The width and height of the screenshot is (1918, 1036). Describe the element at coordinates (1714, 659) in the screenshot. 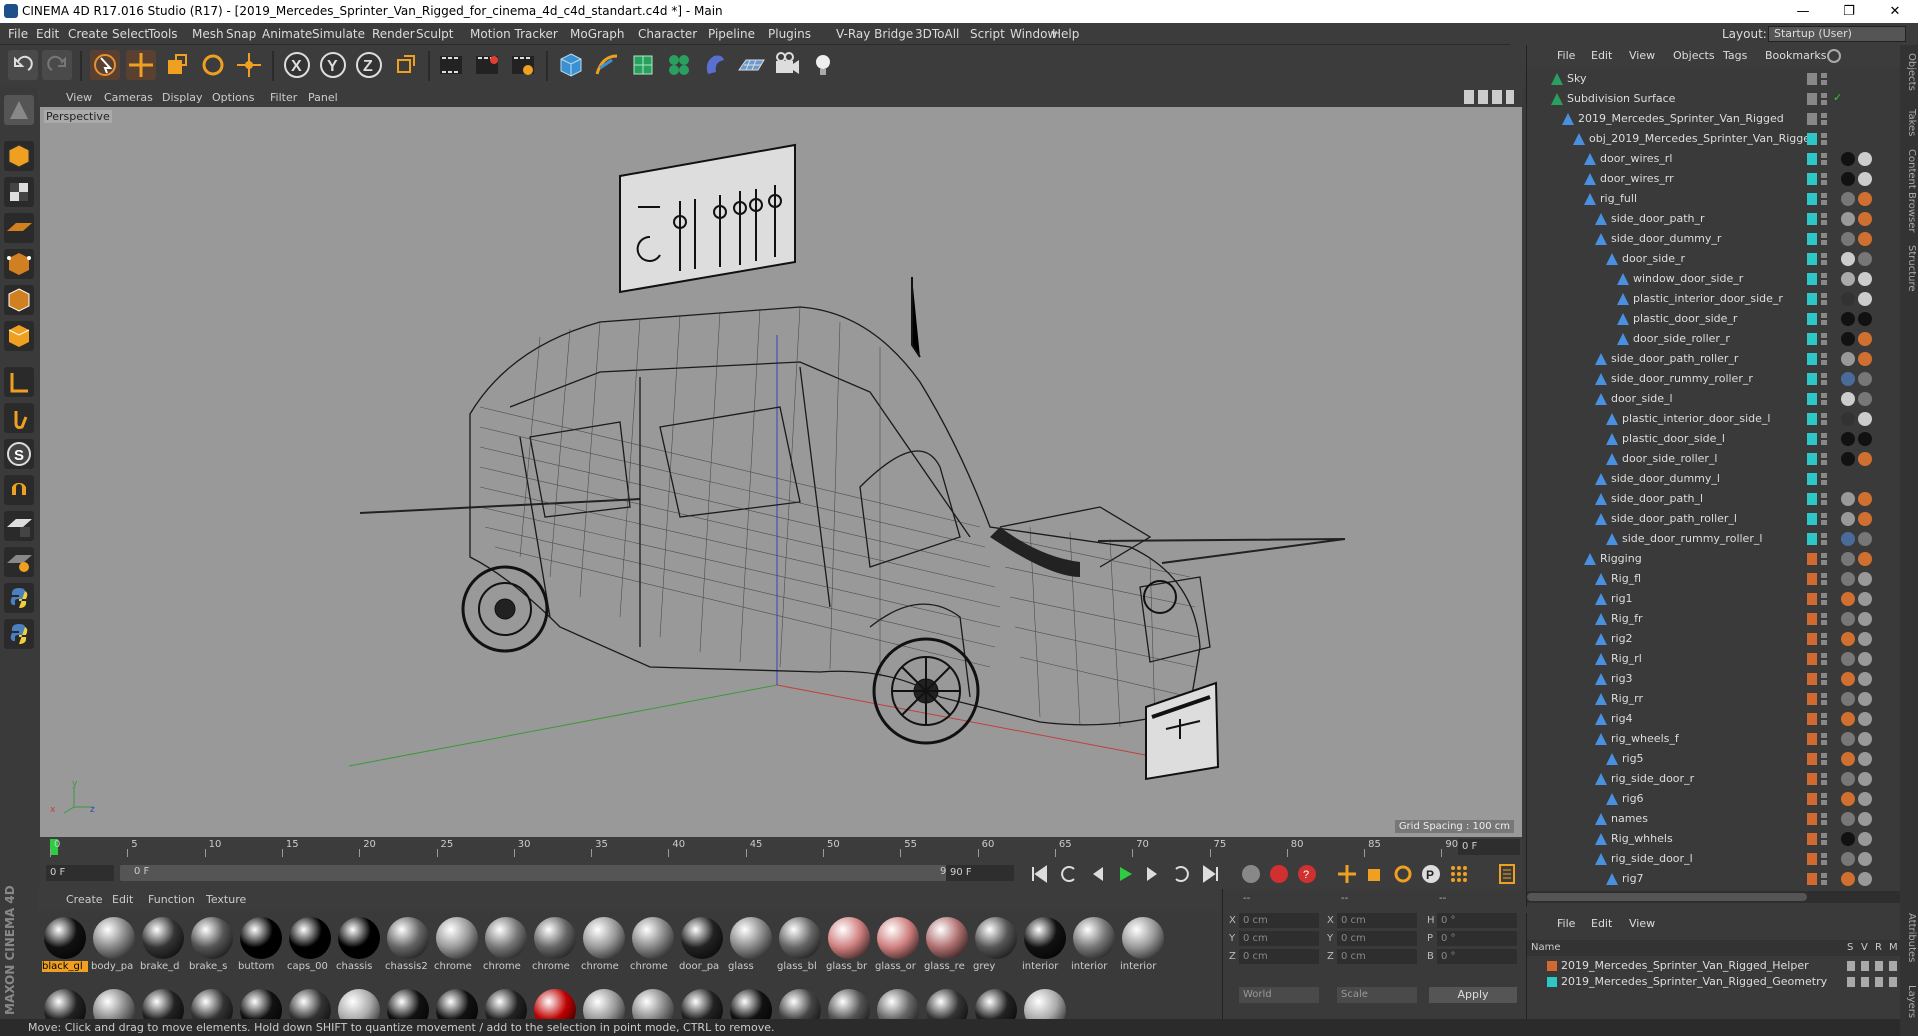

I see `object-row: Rig_rl` at that location.